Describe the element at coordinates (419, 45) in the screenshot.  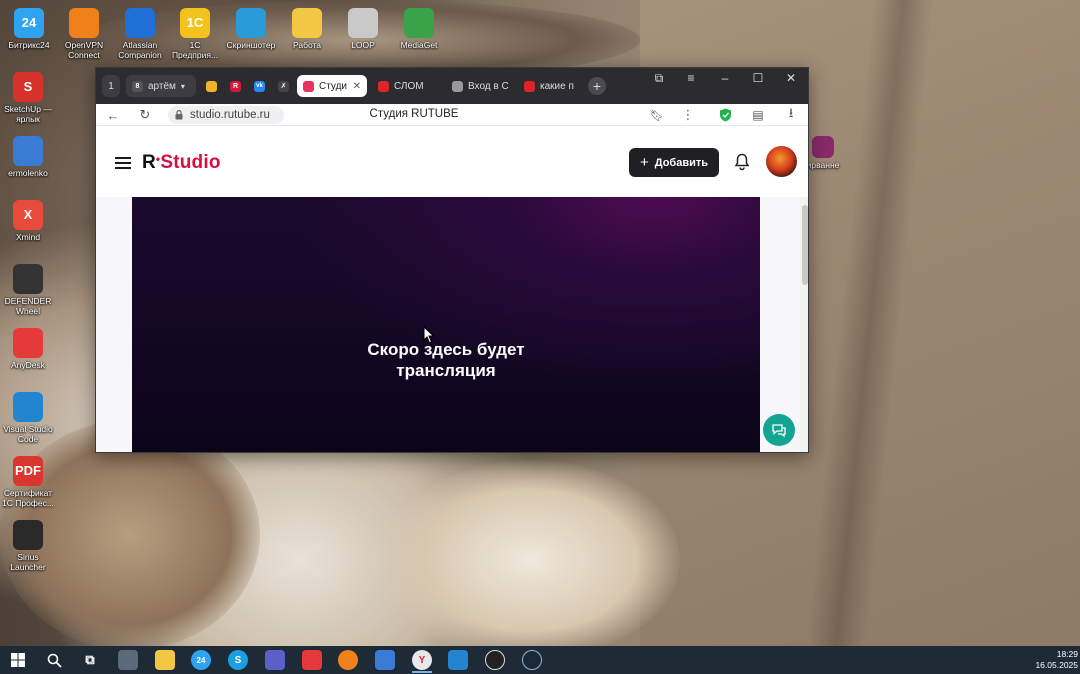
I see `desktop-icon-label: MediaGet` at that location.